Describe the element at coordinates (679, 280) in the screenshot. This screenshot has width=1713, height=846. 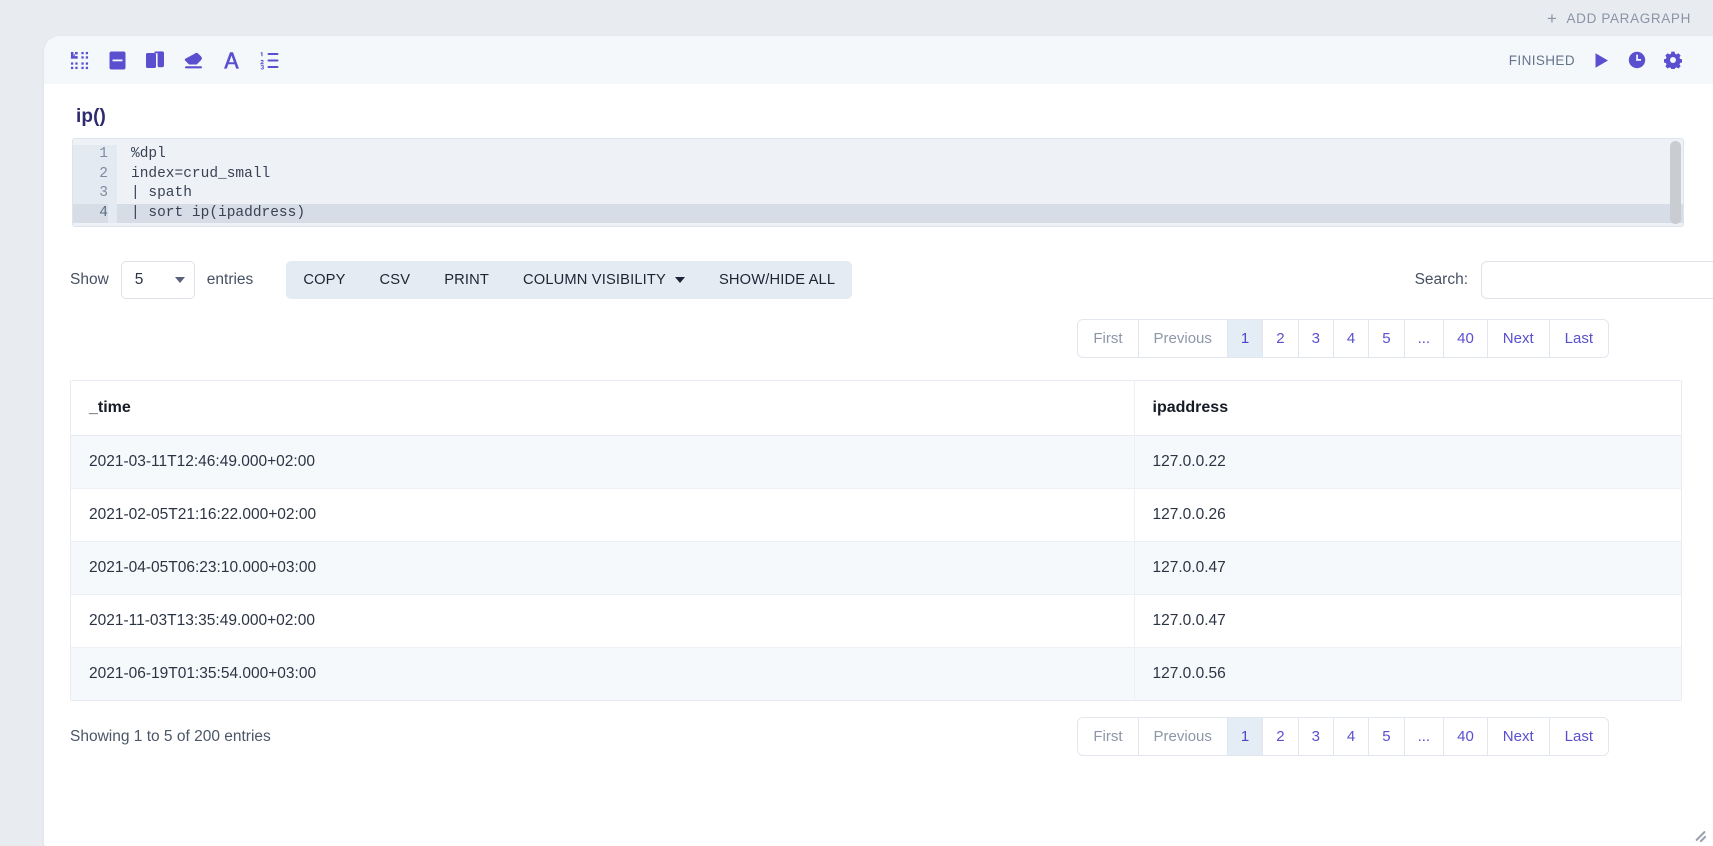
I see `caret-down-icon` at that location.